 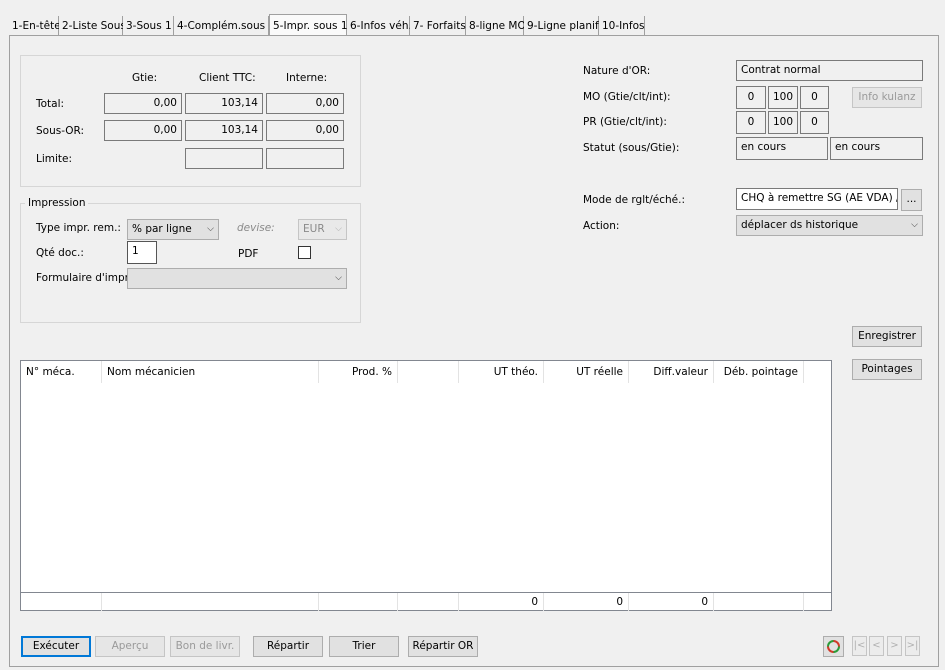 What do you see at coordinates (56, 646) in the screenshot?
I see `executer-button: Exécuter` at bounding box center [56, 646].